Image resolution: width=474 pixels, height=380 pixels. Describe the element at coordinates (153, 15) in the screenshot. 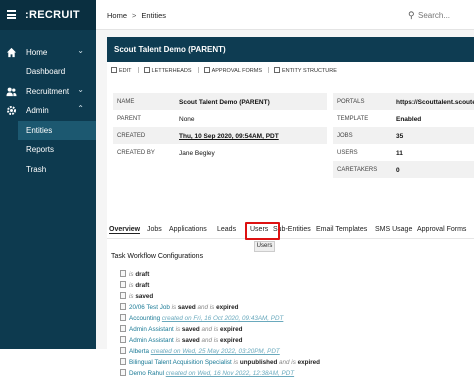

I see `breadcrumb-entities: Entities` at that location.